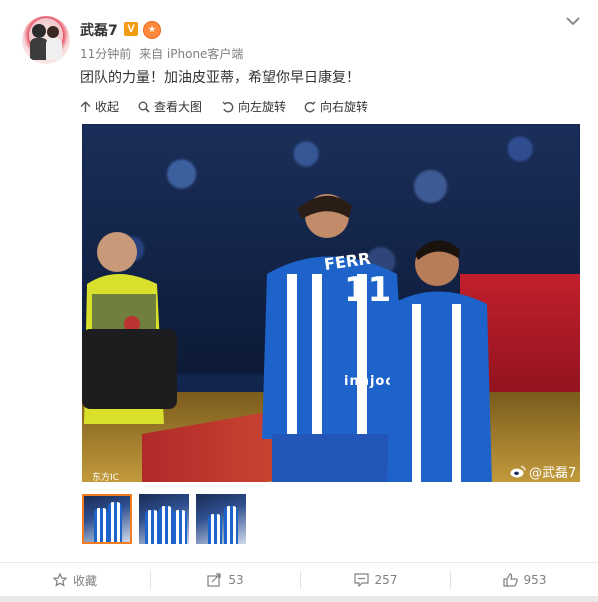  Describe the element at coordinates (214, 580) in the screenshot. I see `repost-icon` at that location.